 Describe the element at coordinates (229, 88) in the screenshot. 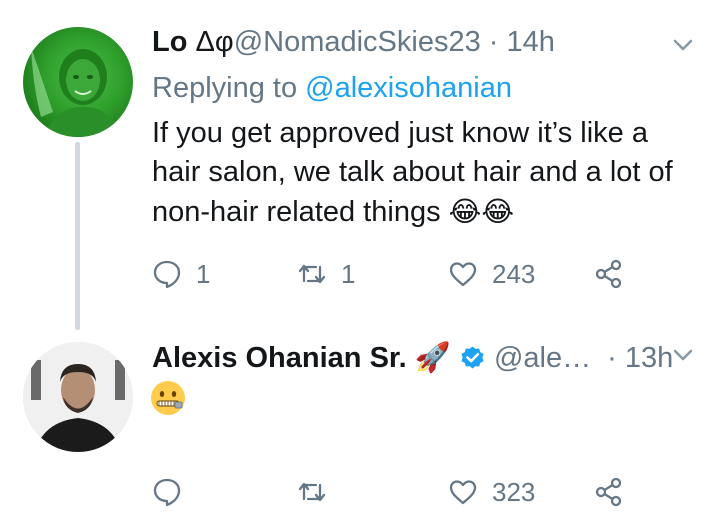

I see `replying-to-label: Replying to` at that location.